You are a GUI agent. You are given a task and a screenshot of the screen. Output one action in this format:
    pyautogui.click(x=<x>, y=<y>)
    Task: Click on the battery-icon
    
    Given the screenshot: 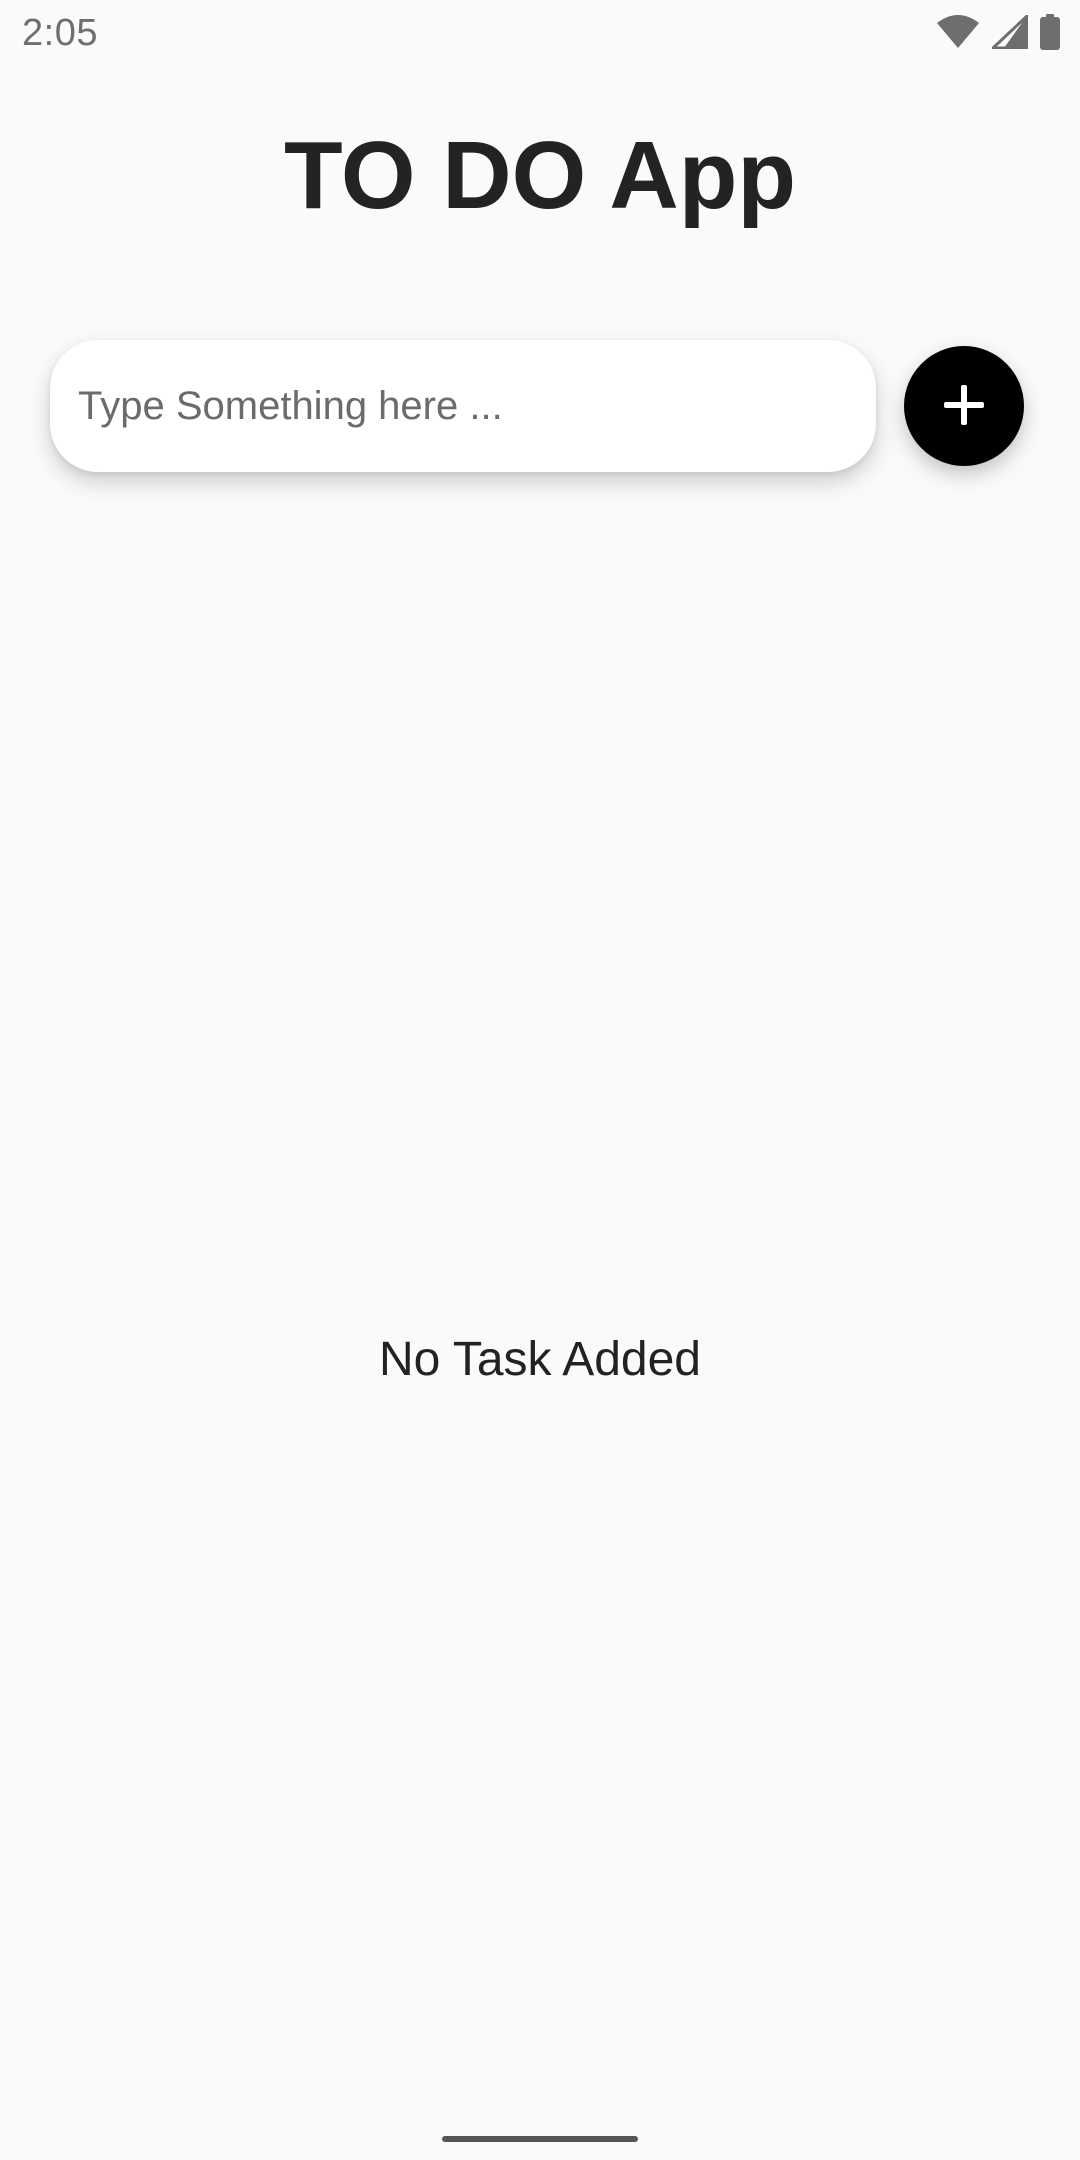 What is the action you would take?
    pyautogui.click(x=1050, y=32)
    